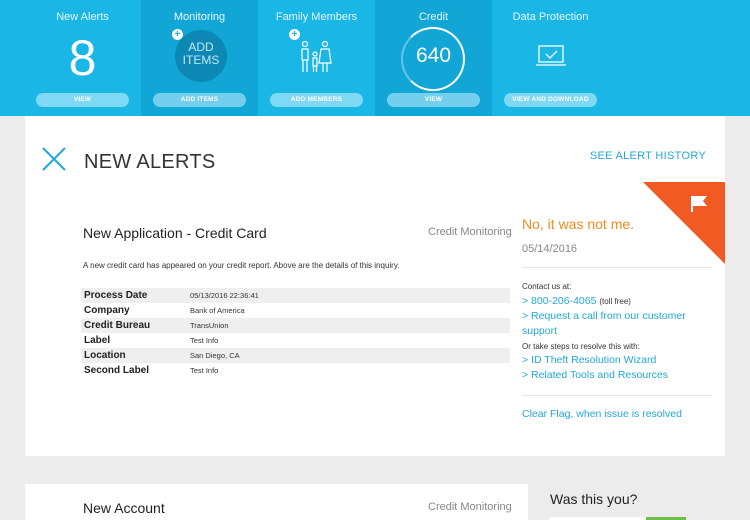 Image resolution: width=750 pixels, height=520 pixels. Describe the element at coordinates (433, 100) in the screenshot. I see `view-credit-button: VIEW` at that location.